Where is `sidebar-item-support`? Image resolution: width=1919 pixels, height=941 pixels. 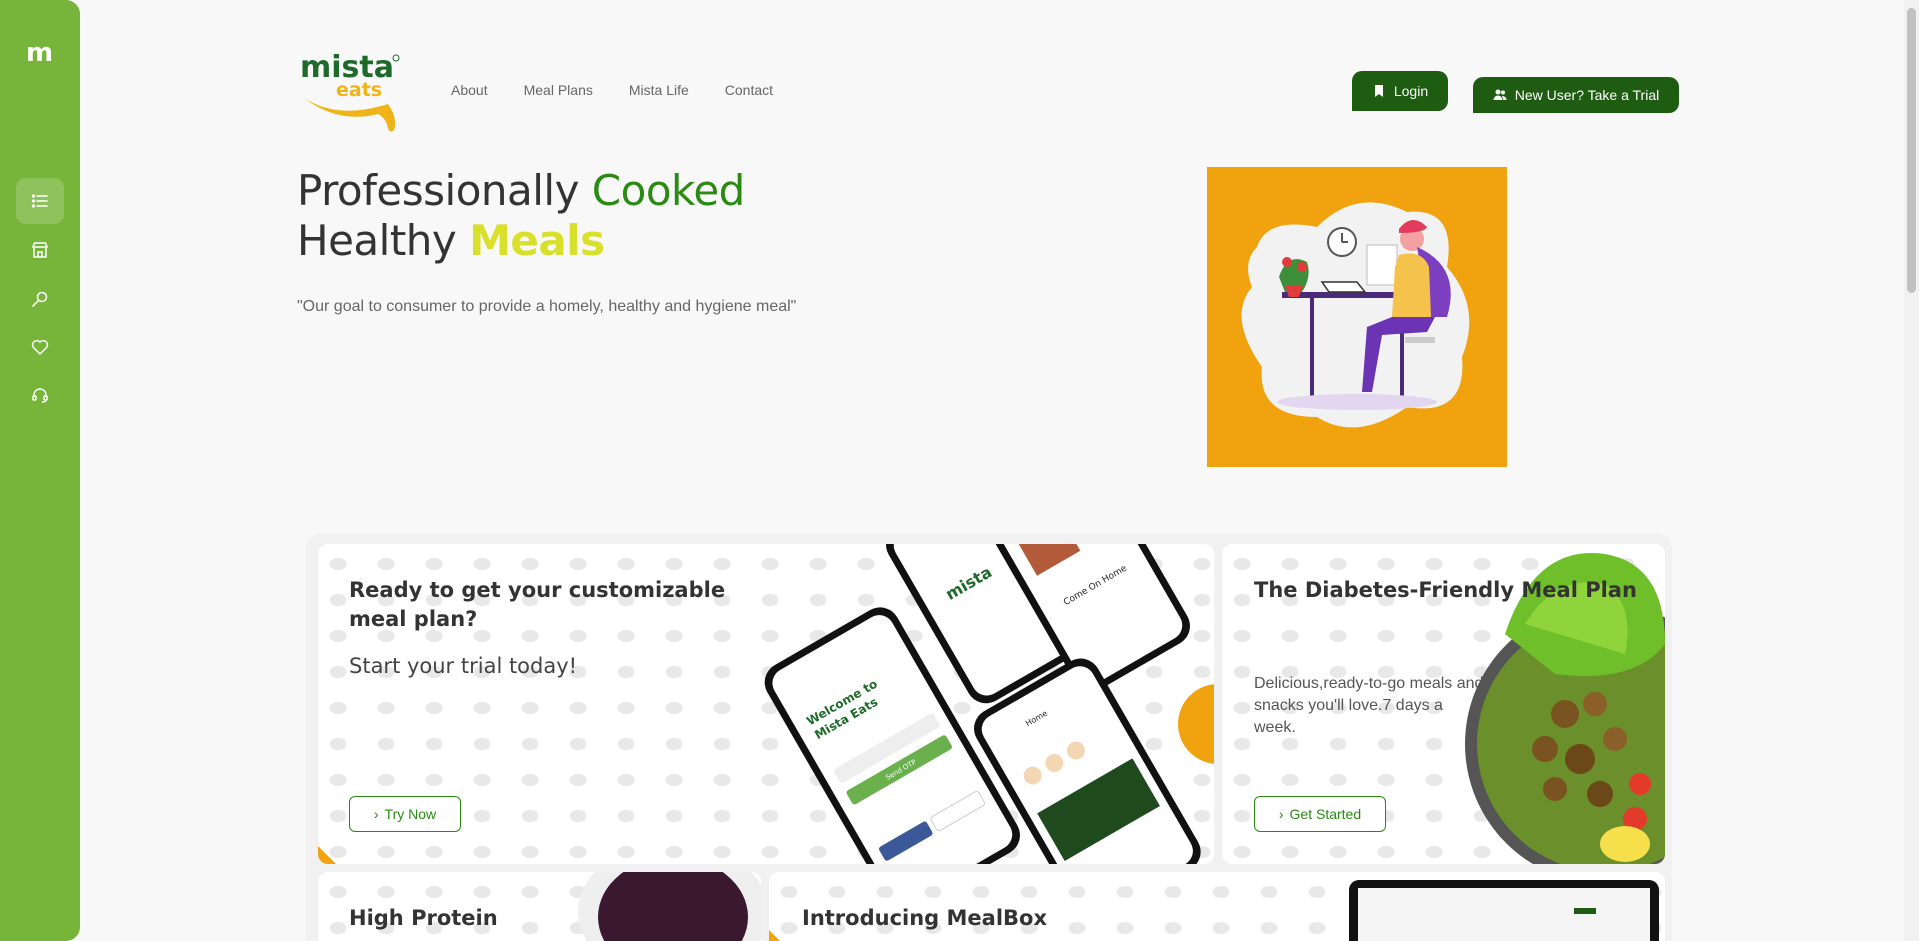 sidebar-item-support is located at coordinates (40, 395).